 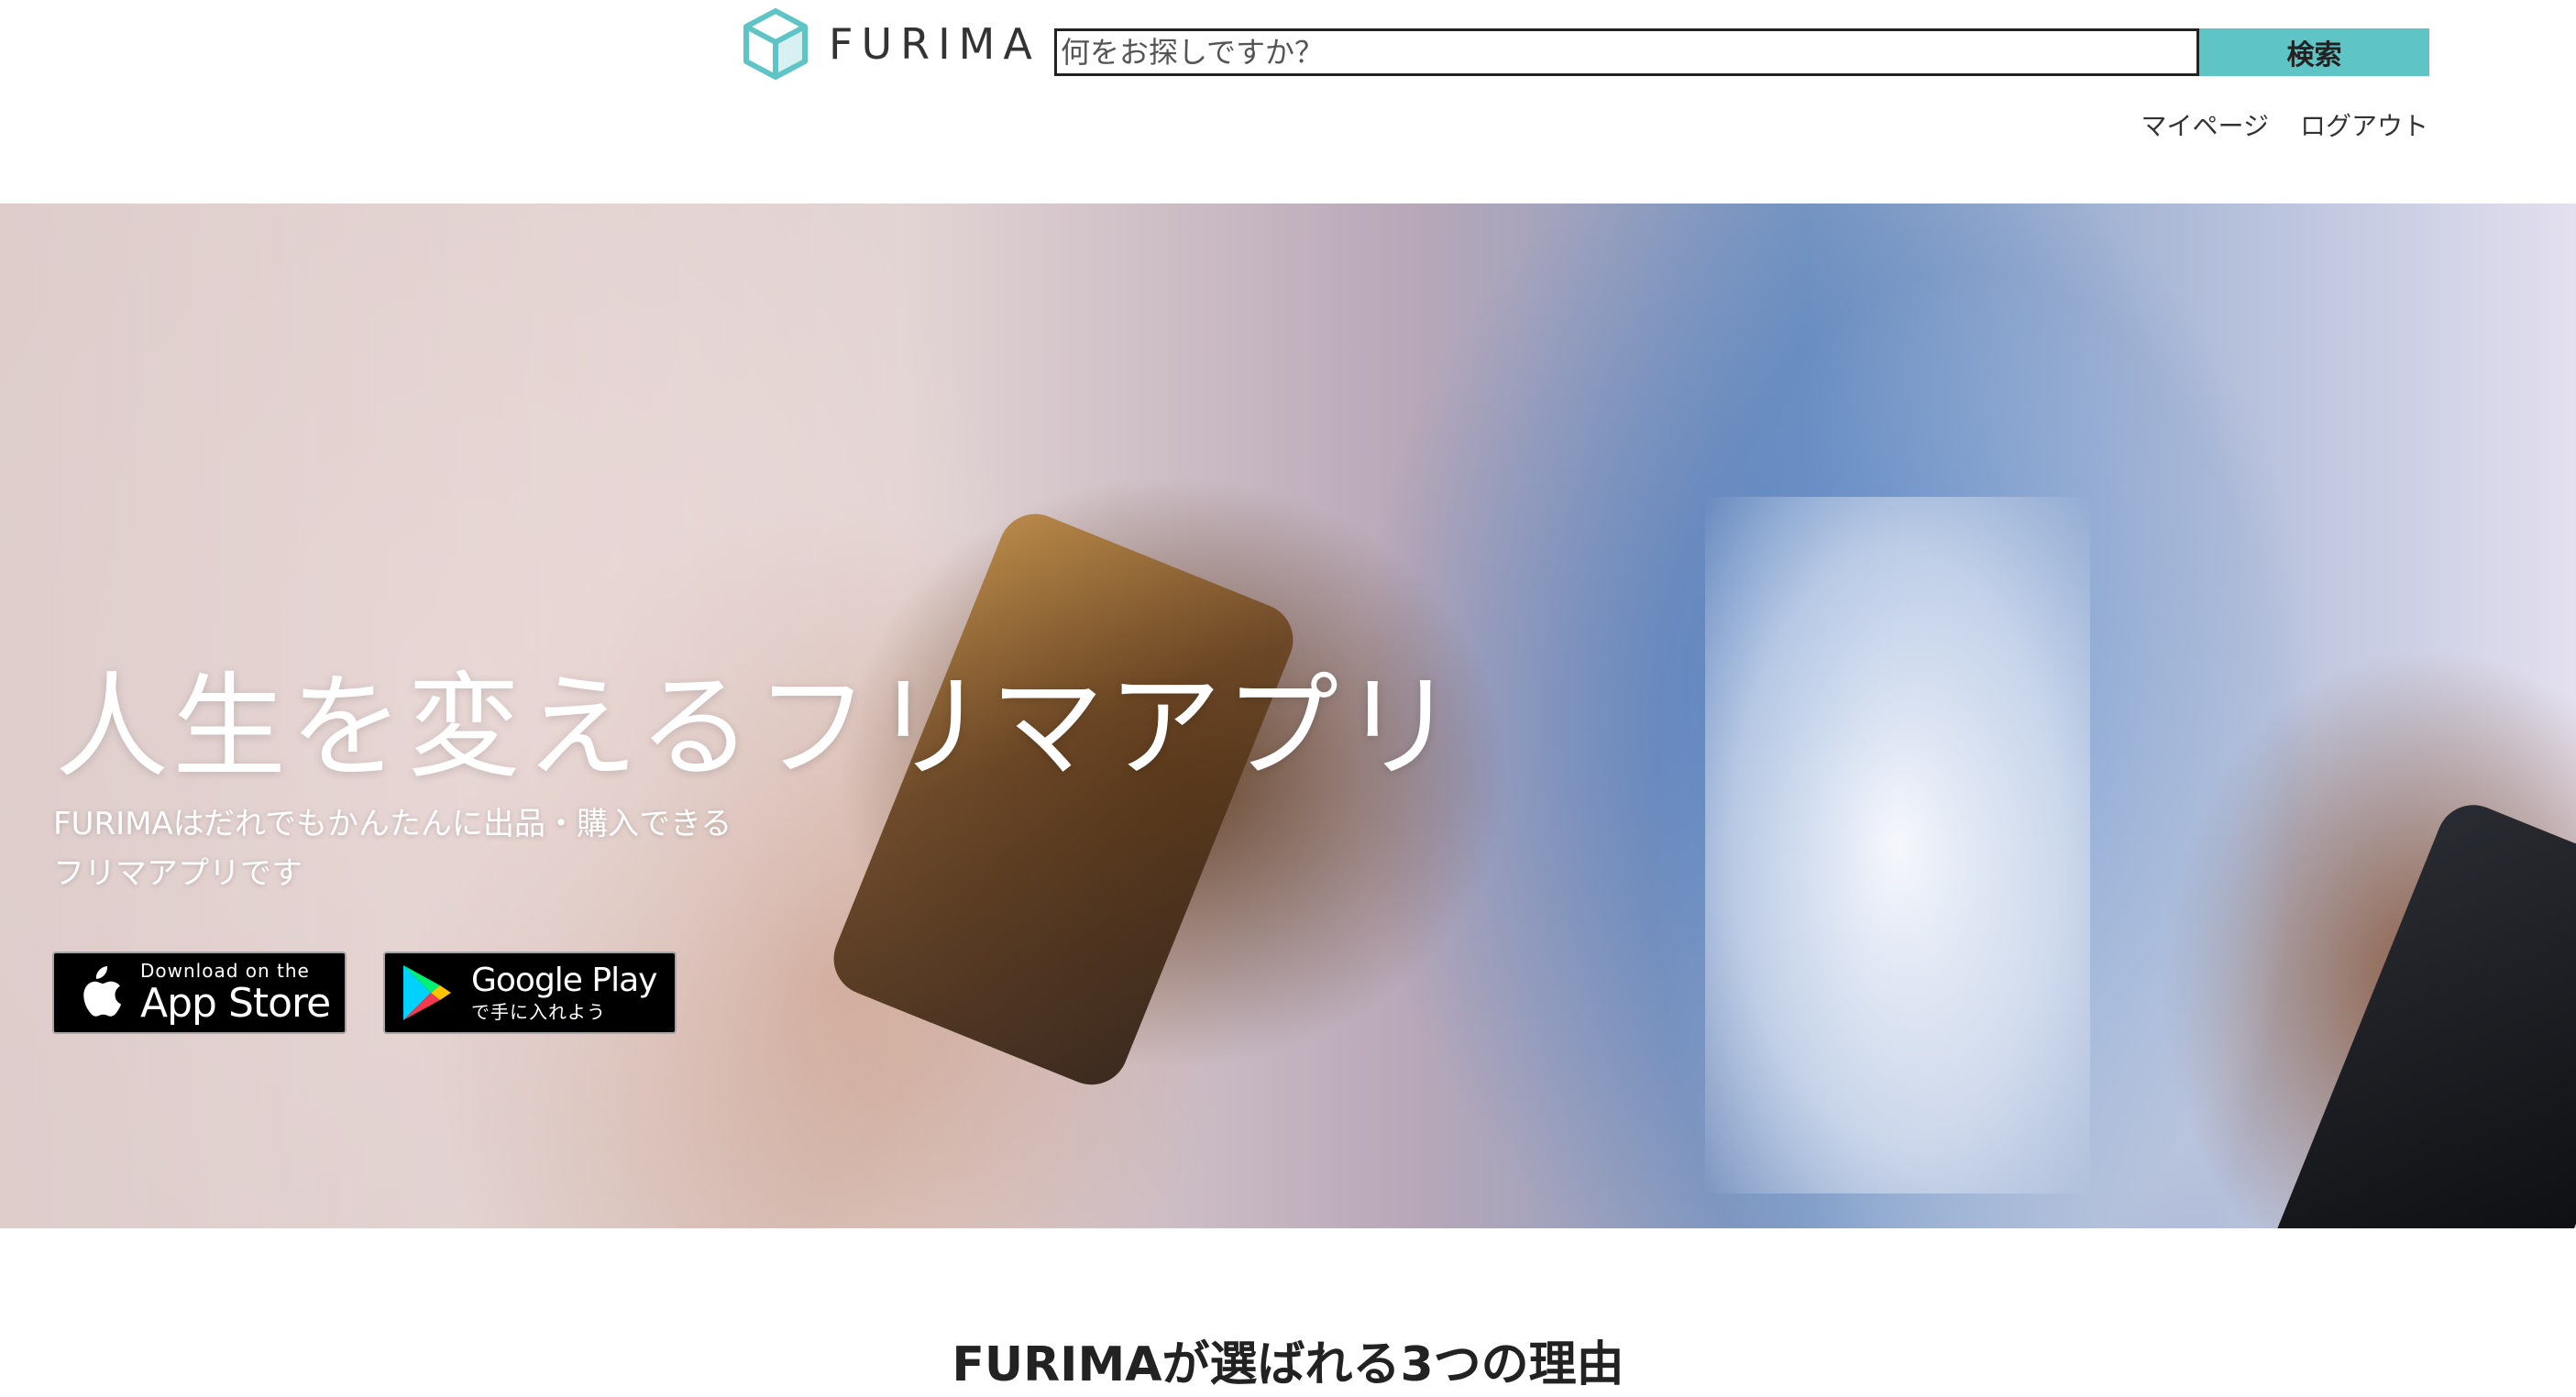 What do you see at coordinates (757, 728) in the screenshot?
I see `hero-title: 人生を変えるフリマアプリ` at bounding box center [757, 728].